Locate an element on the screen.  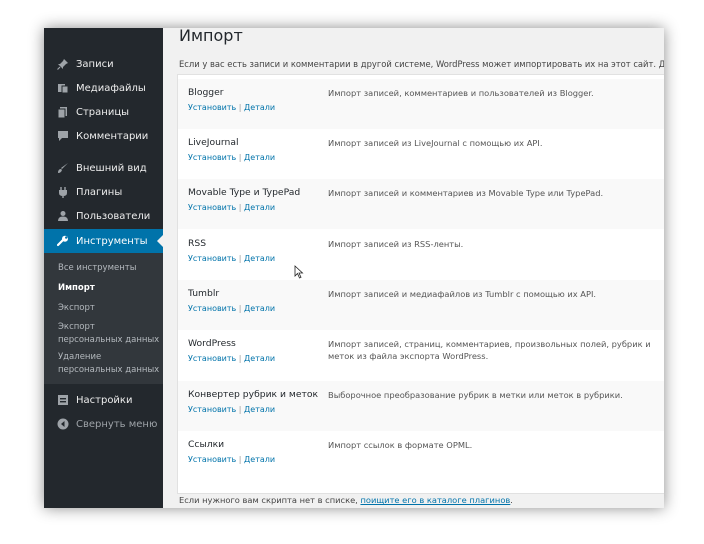
menu-item-settings: Настройки is located at coordinates (103, 400).